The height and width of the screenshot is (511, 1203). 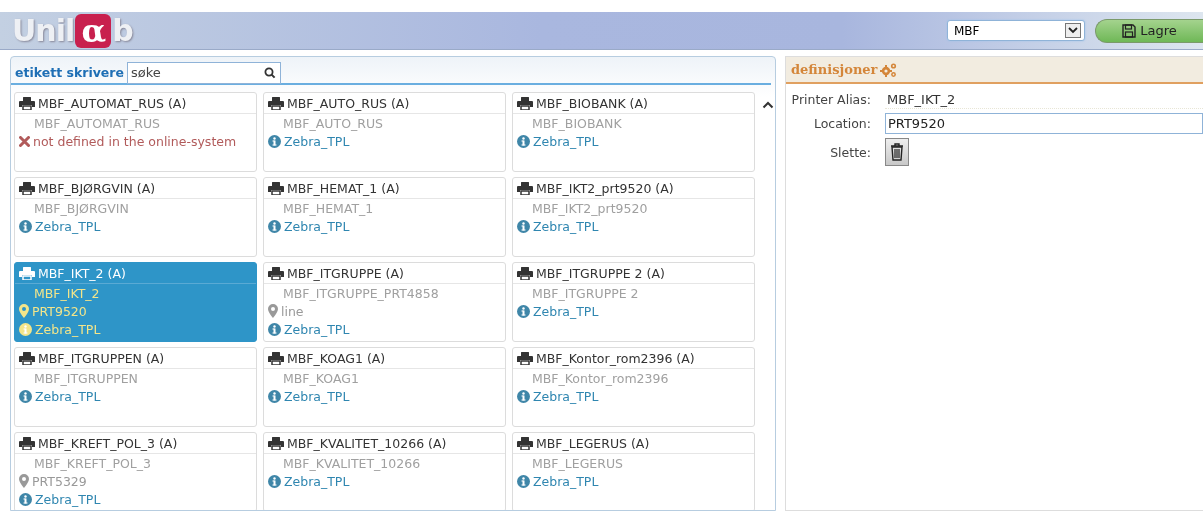 I want to click on printer-alias: MBF_KVALITET_10266, so click(x=352, y=463).